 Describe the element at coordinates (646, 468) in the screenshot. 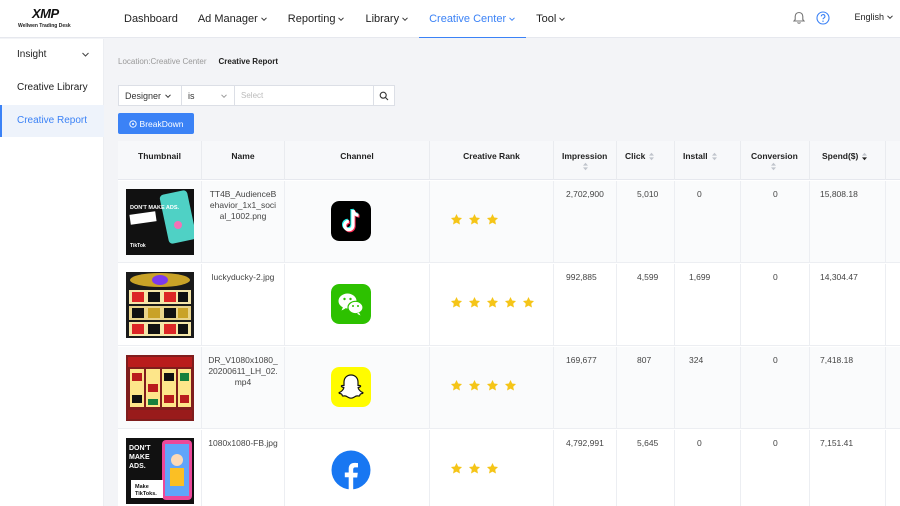

I see `cell-click: 5,645` at that location.